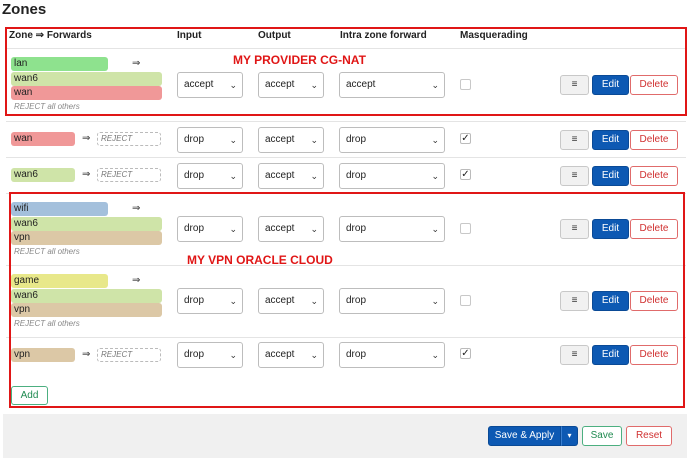 The height and width of the screenshot is (458, 690). Describe the element at coordinates (43, 139) in the screenshot. I see `zone-chip-wan: wan` at that location.